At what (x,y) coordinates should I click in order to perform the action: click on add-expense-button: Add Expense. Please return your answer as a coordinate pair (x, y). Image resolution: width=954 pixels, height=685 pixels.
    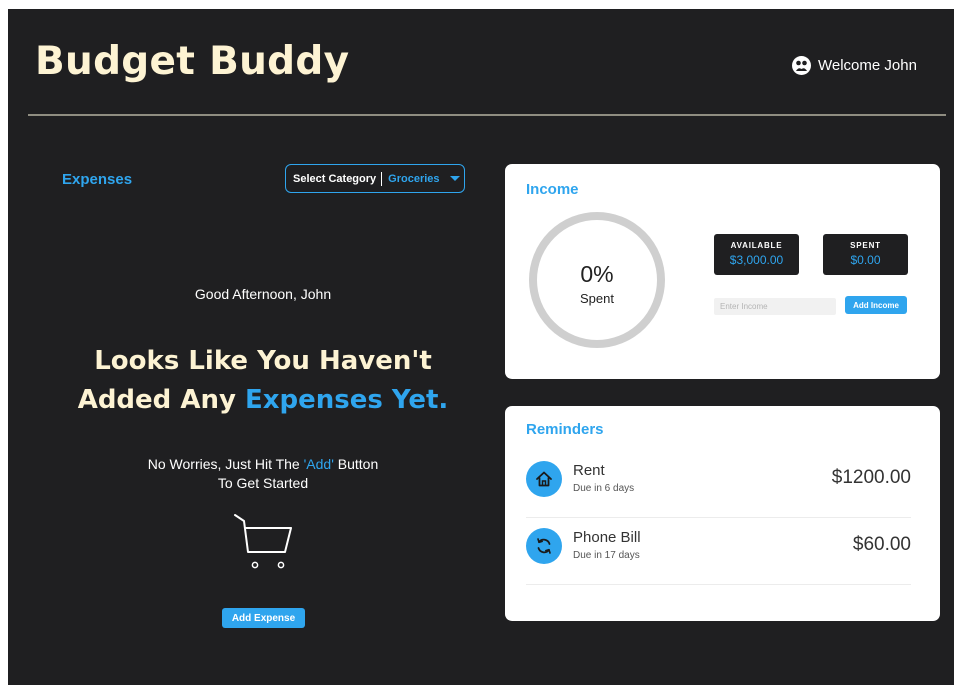
    Looking at the image, I should click on (263, 618).